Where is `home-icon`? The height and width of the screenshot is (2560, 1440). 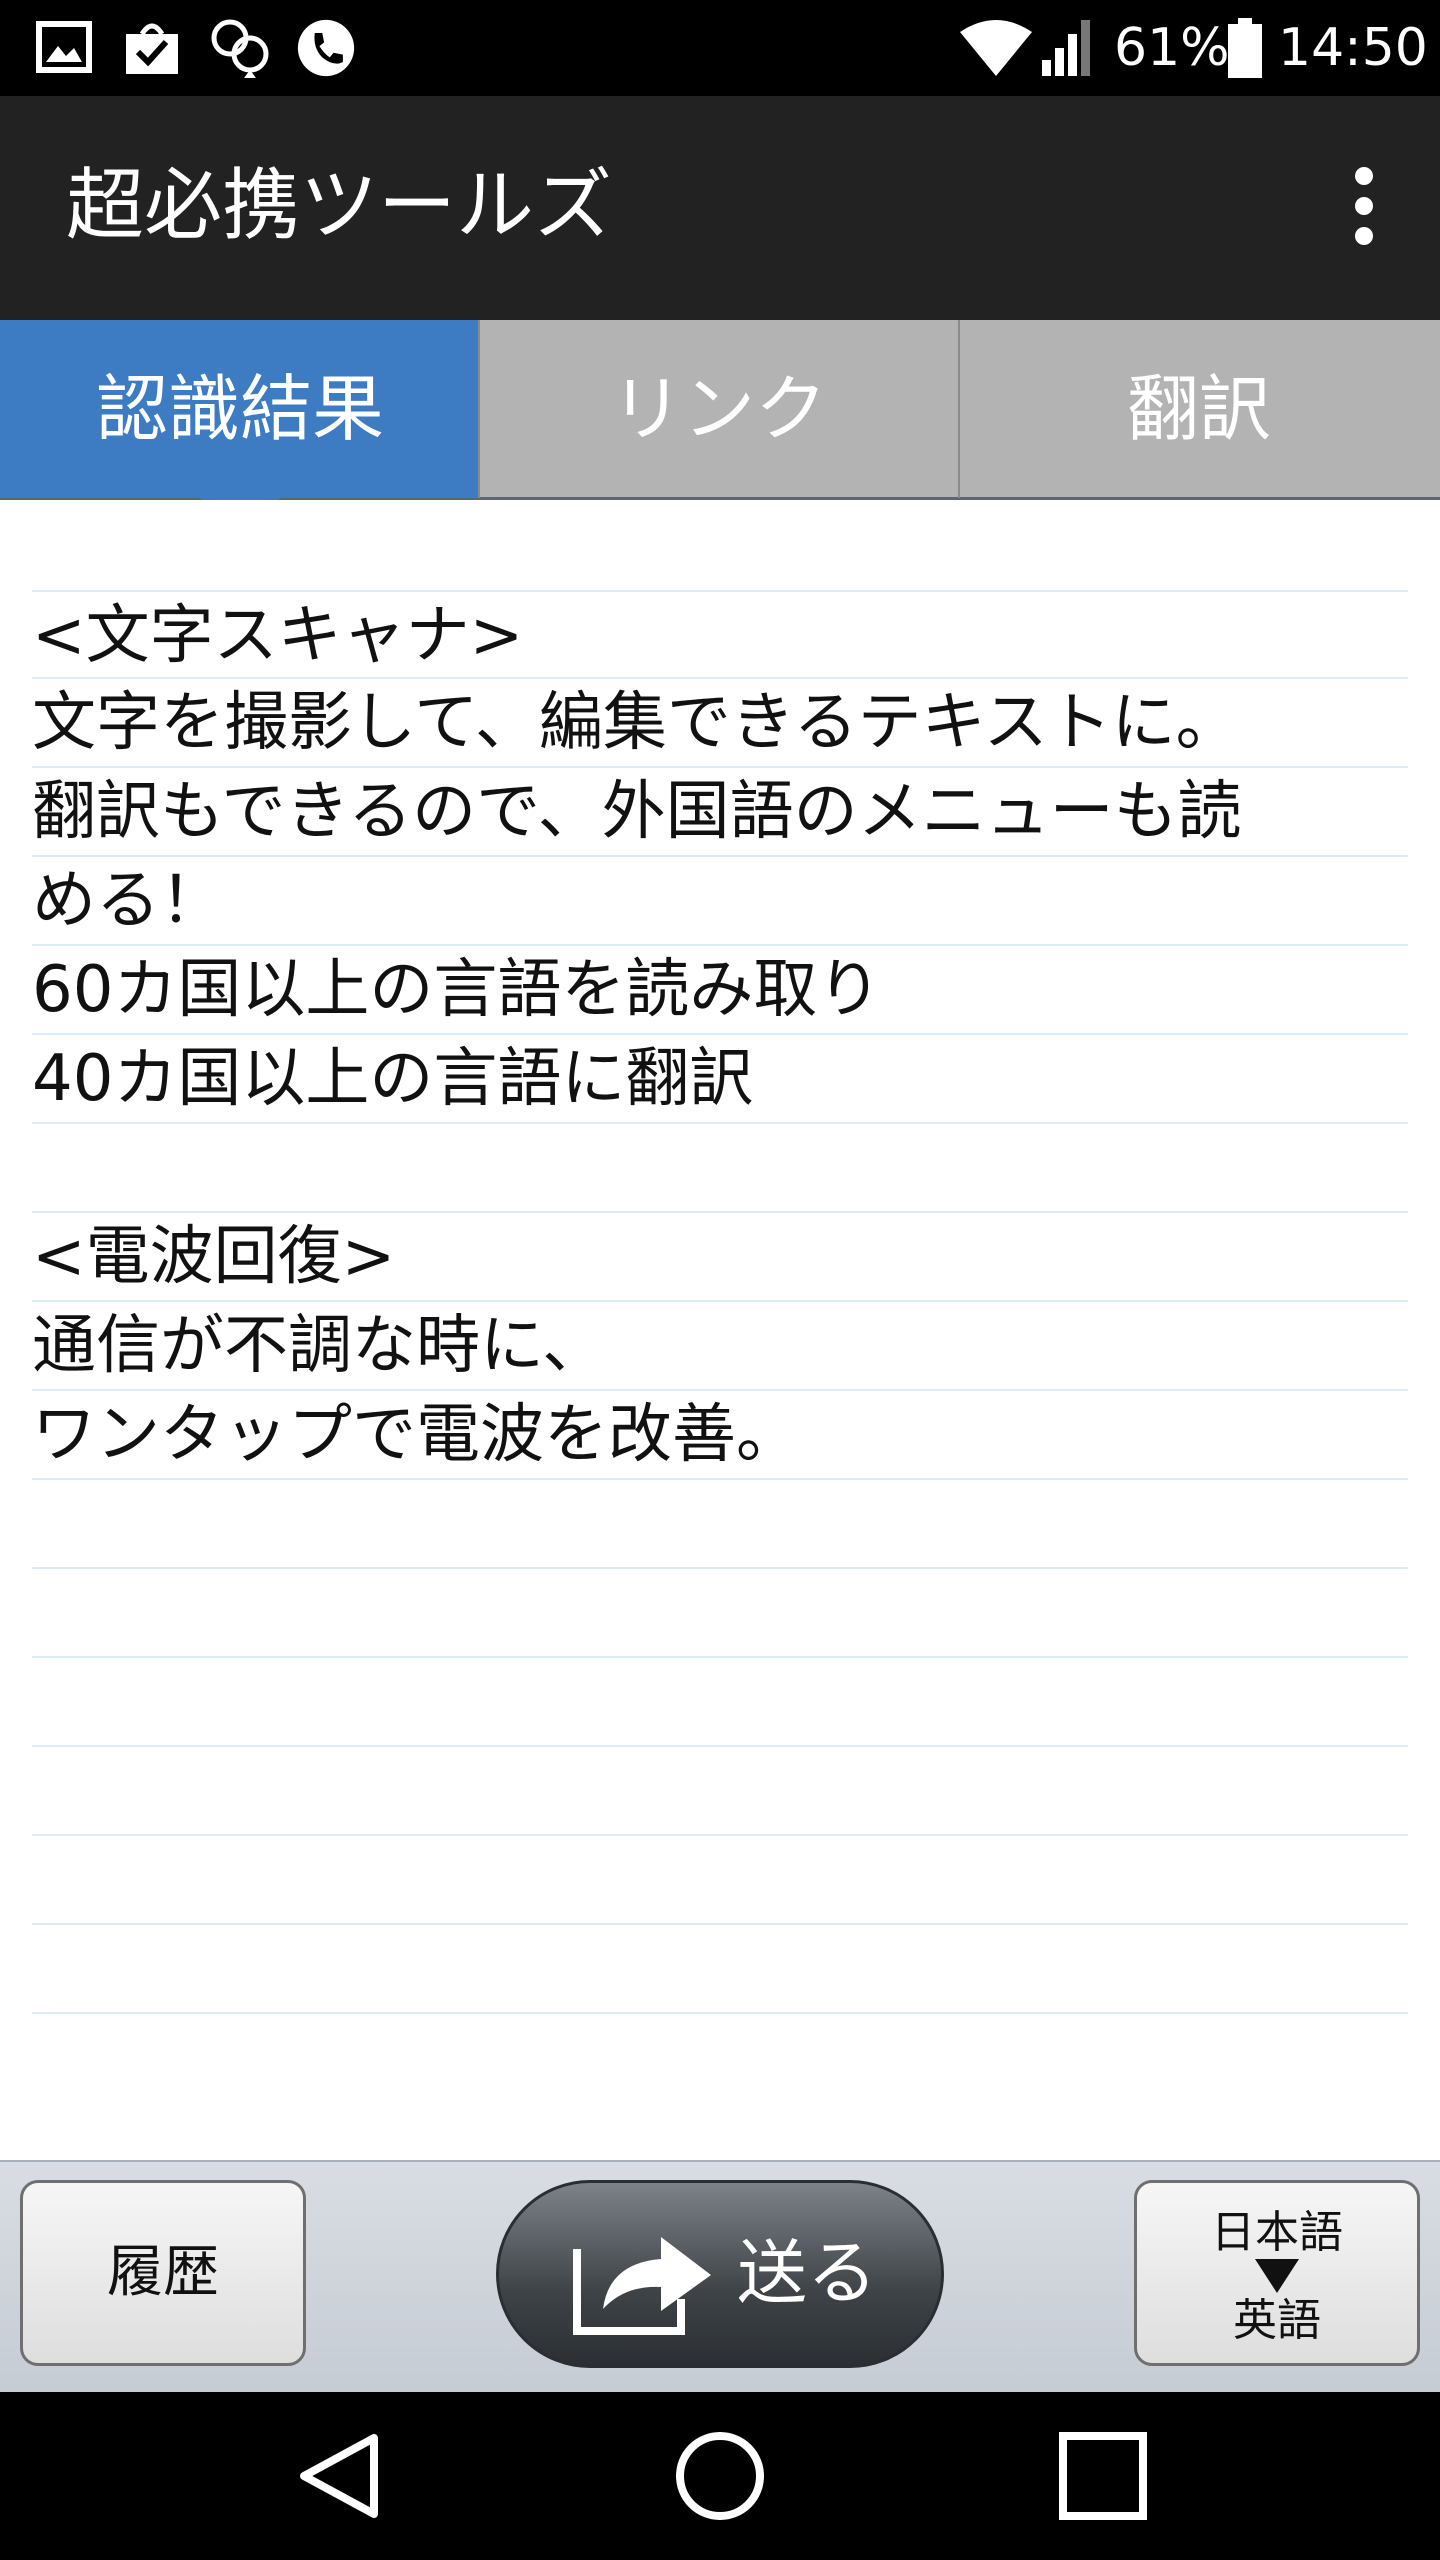
home-icon is located at coordinates (720, 2476).